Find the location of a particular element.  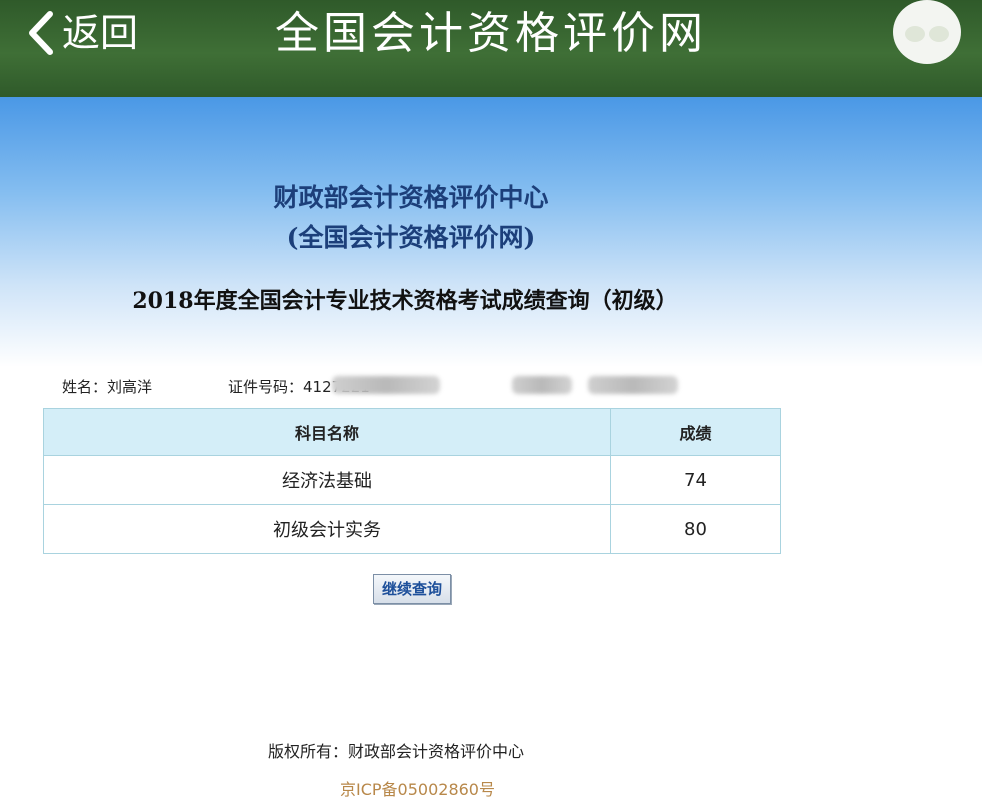

top-bar: 返回 全国会计资格评价网 is located at coordinates (491, 48).